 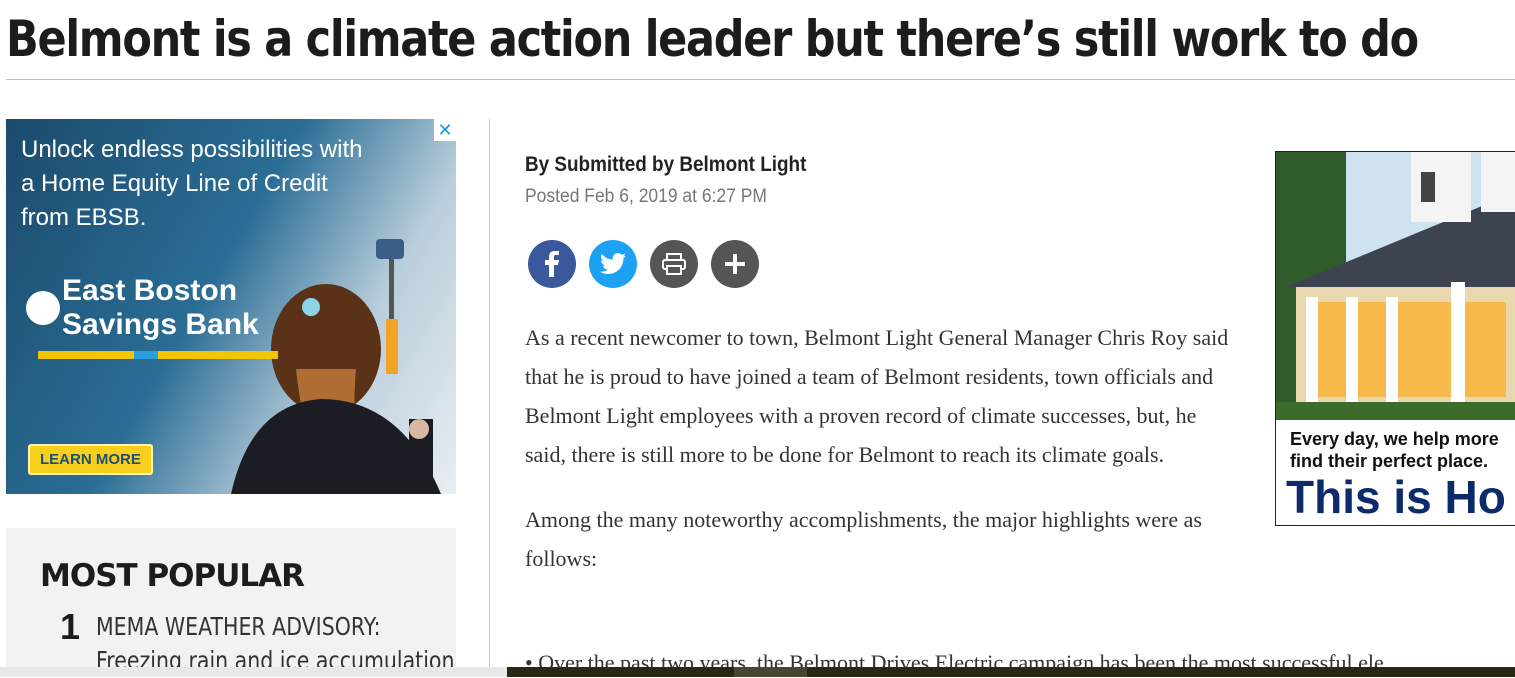 I want to click on headline-divider, so click(x=760, y=79).